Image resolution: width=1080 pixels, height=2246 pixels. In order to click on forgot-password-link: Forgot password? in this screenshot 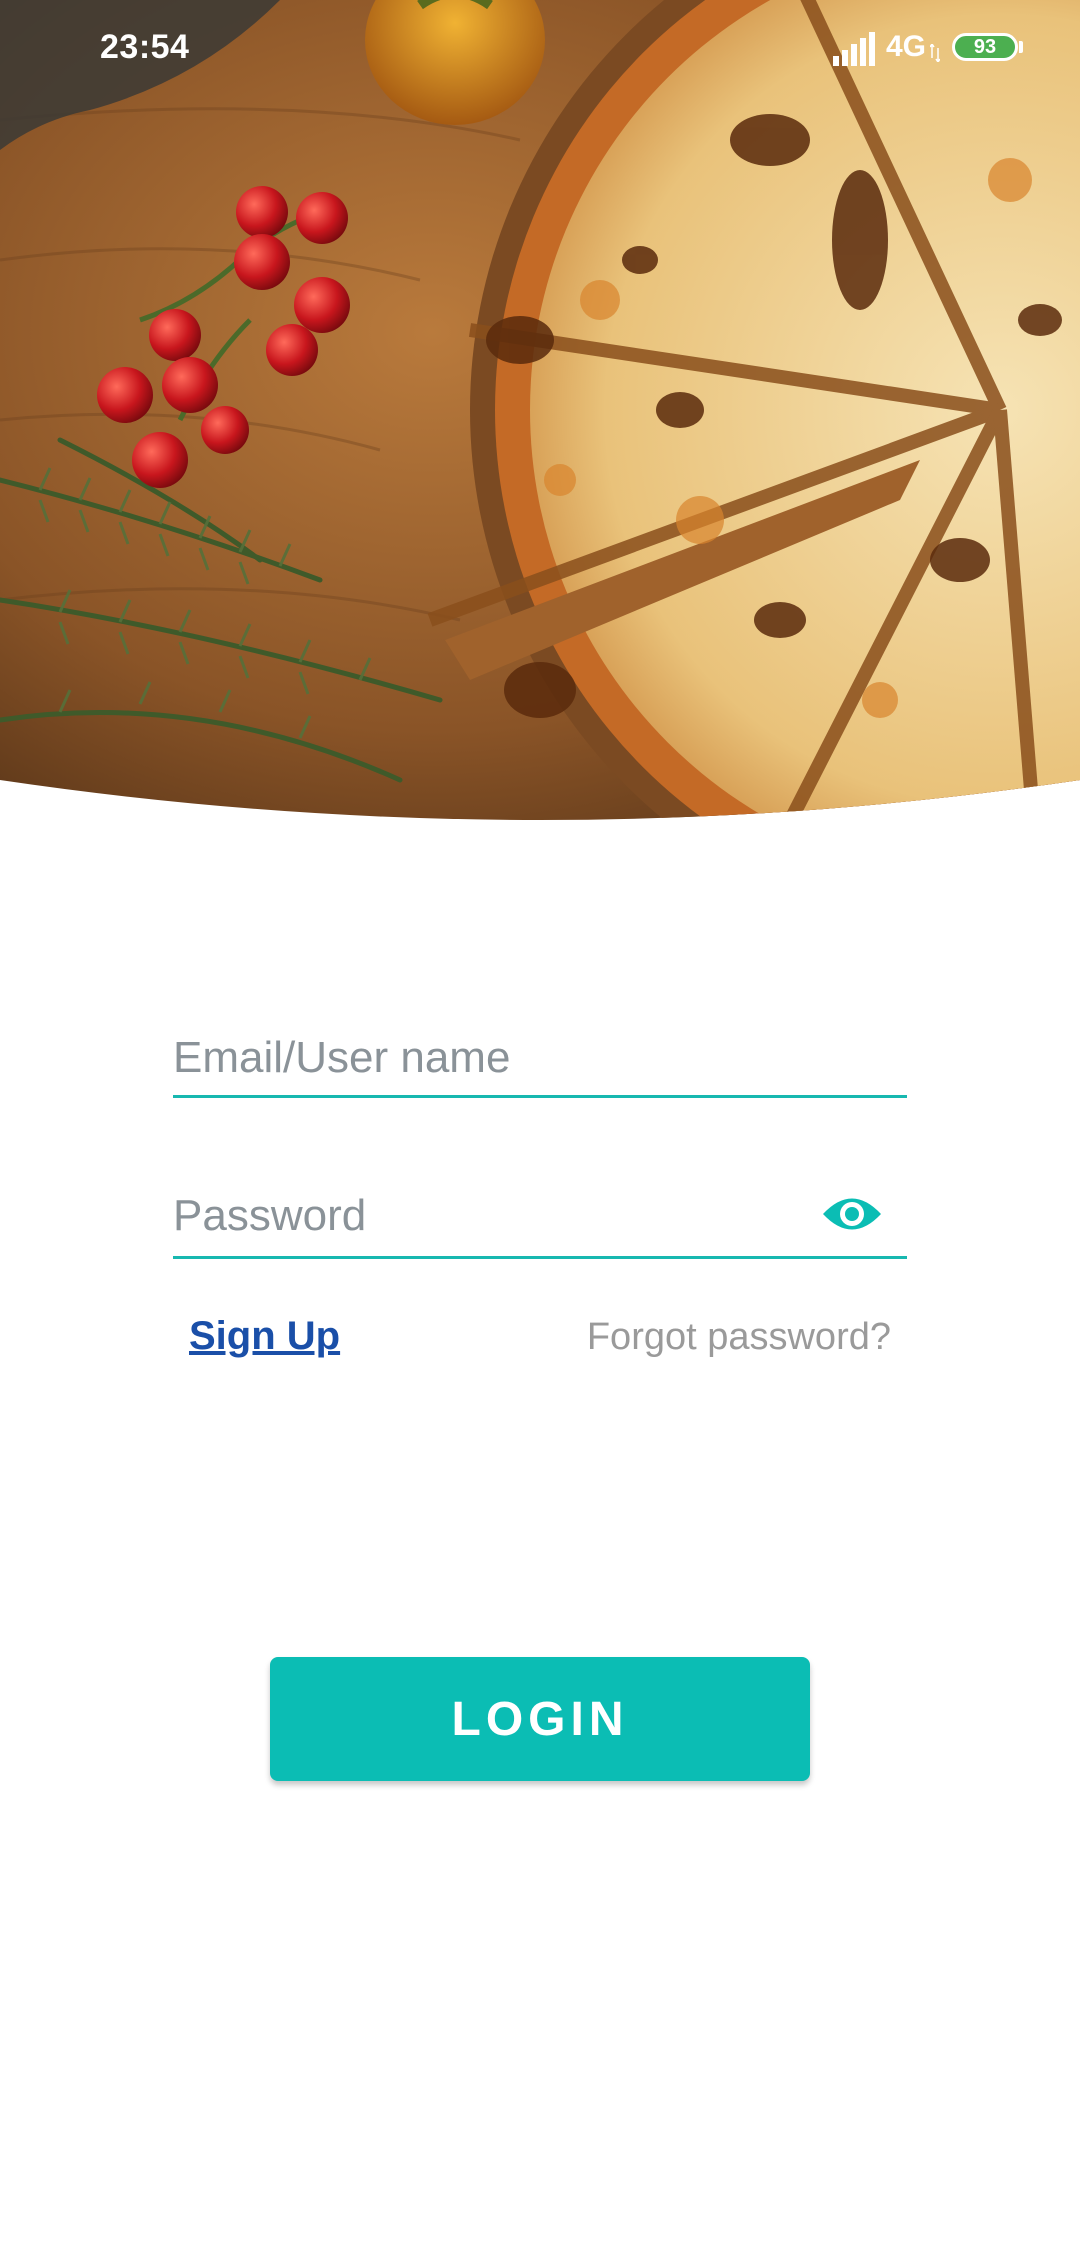, I will do `click(739, 1337)`.